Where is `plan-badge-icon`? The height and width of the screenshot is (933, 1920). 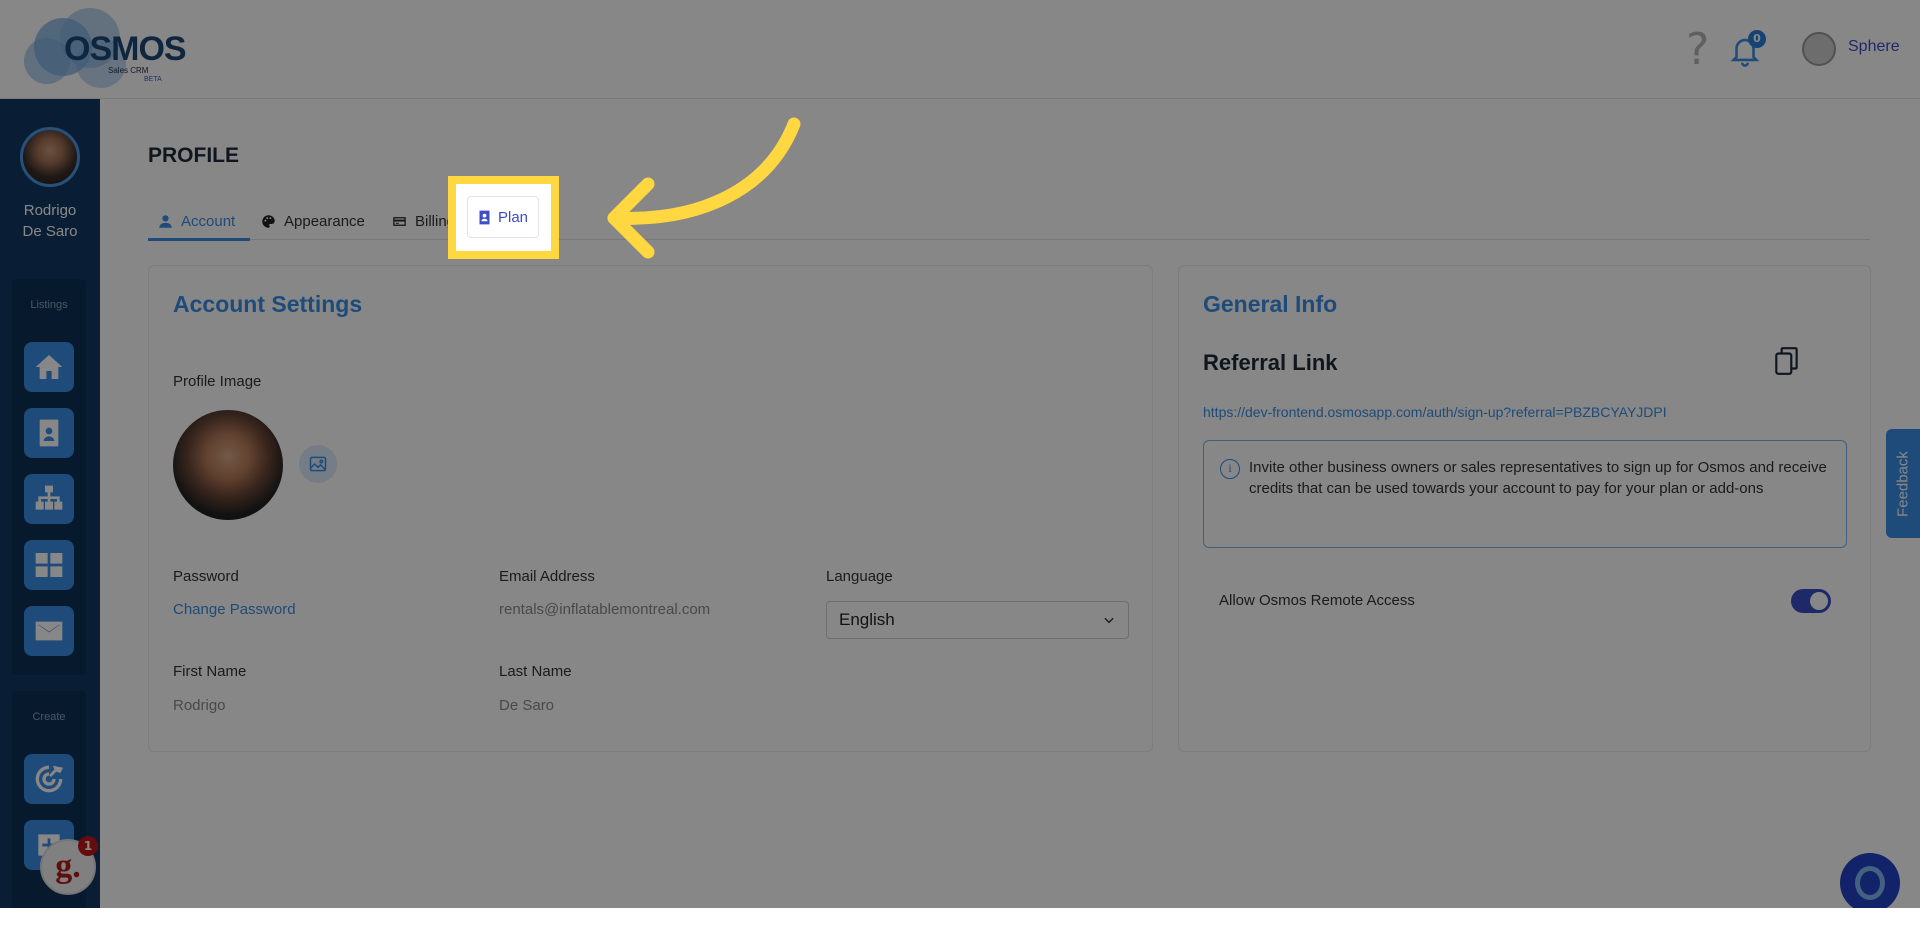 plan-badge-icon is located at coordinates (484, 217).